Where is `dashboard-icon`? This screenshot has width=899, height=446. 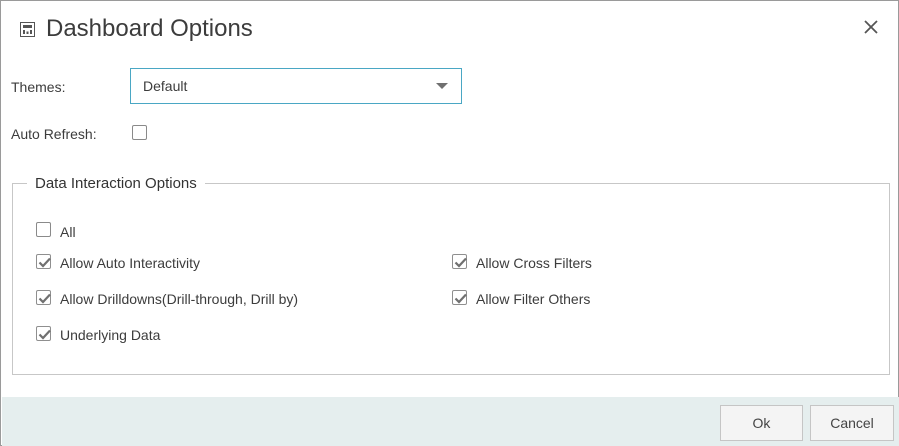
dashboard-icon is located at coordinates (27, 29).